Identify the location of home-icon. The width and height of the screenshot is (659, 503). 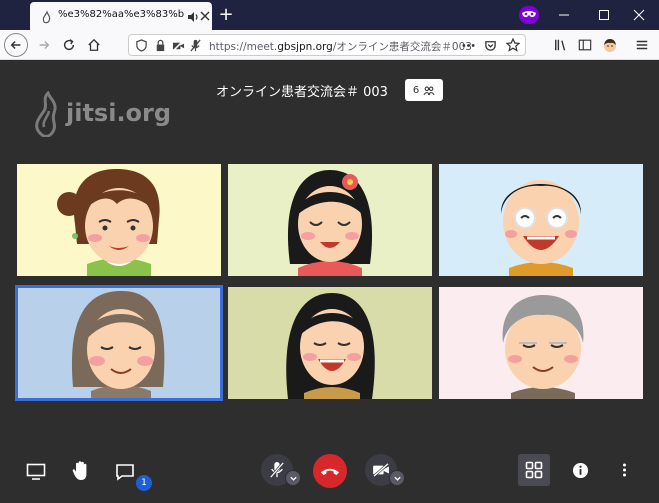
(94, 44).